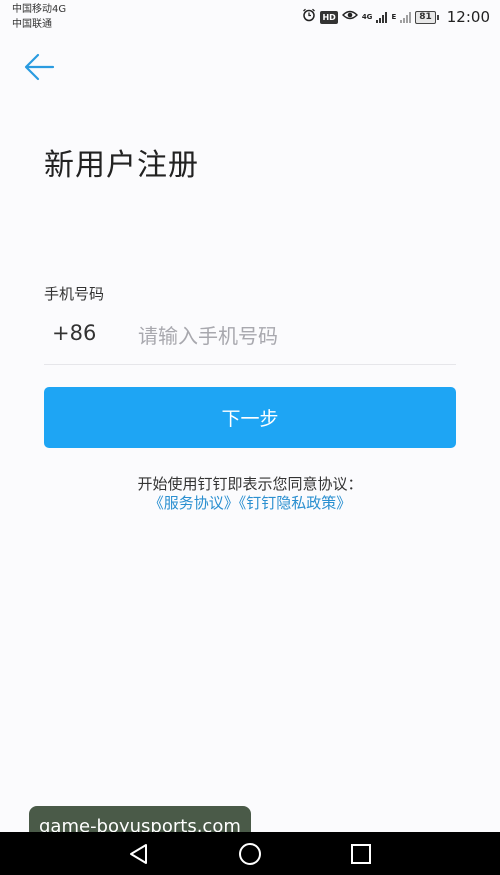 The width and height of the screenshot is (500, 875). What do you see at coordinates (406, 17) in the screenshot?
I see `signal-icon-secondary` at bounding box center [406, 17].